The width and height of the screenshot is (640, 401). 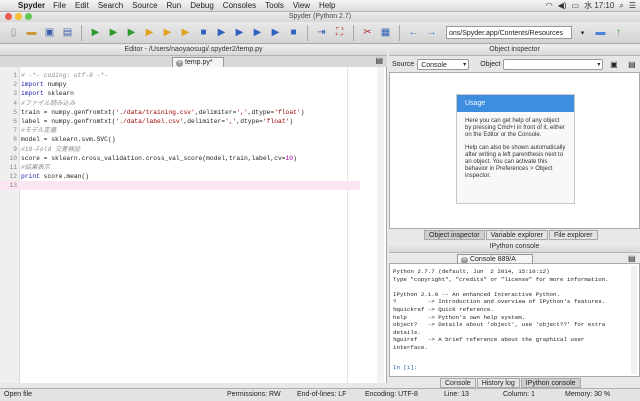 I want to click on menu-consoles: Consoles, so click(x=239, y=5).